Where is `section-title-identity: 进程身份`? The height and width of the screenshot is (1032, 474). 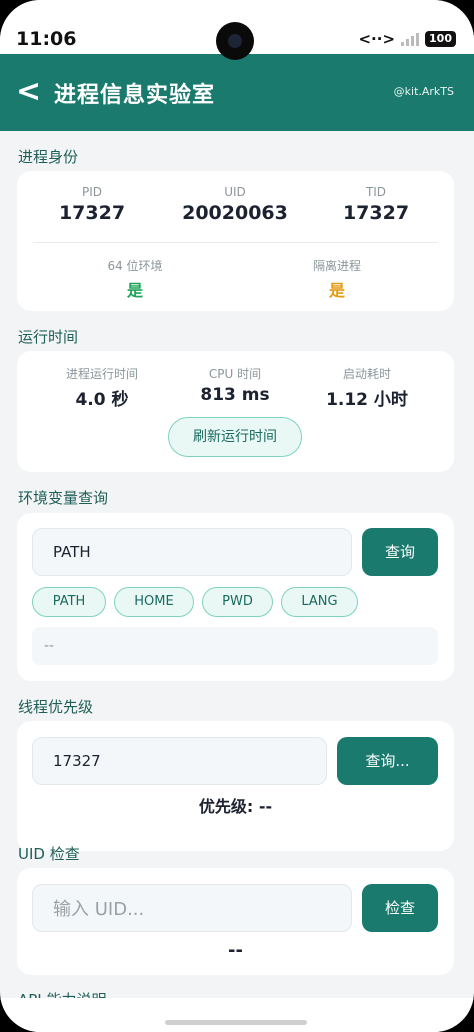
section-title-identity: 进程身份 is located at coordinates (48, 157).